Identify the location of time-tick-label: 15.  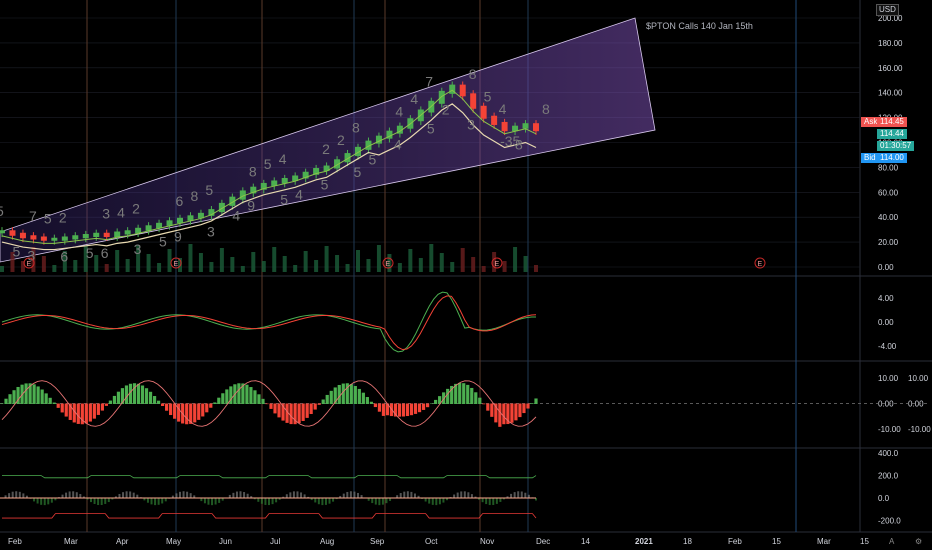
(864, 541).